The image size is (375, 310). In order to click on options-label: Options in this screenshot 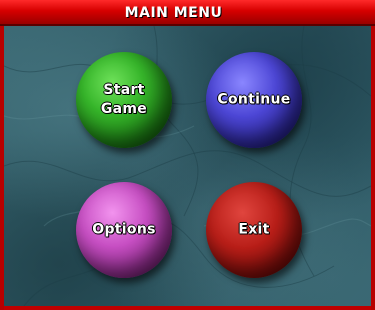, I will do `click(124, 229)`.